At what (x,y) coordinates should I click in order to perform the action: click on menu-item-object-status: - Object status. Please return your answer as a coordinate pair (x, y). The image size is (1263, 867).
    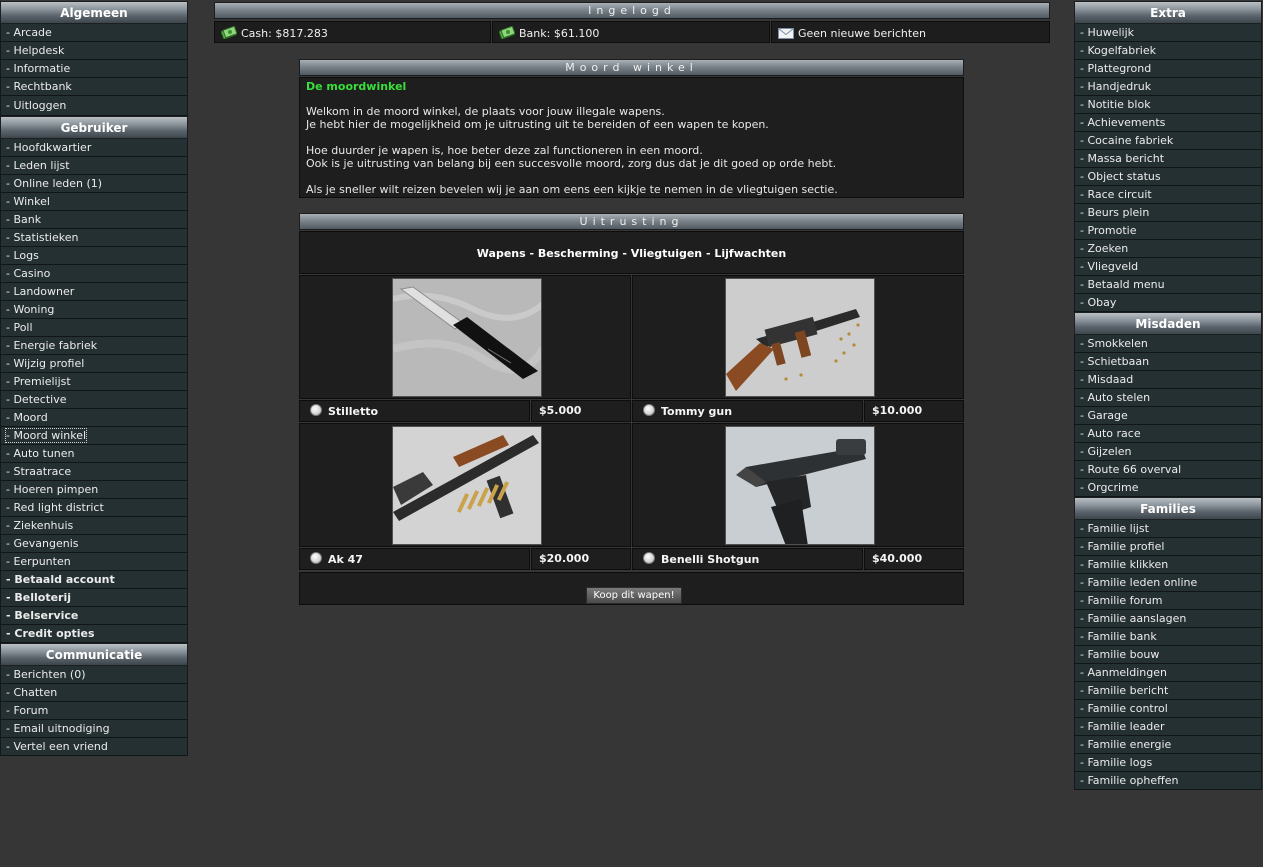
    Looking at the image, I should click on (1168, 177).